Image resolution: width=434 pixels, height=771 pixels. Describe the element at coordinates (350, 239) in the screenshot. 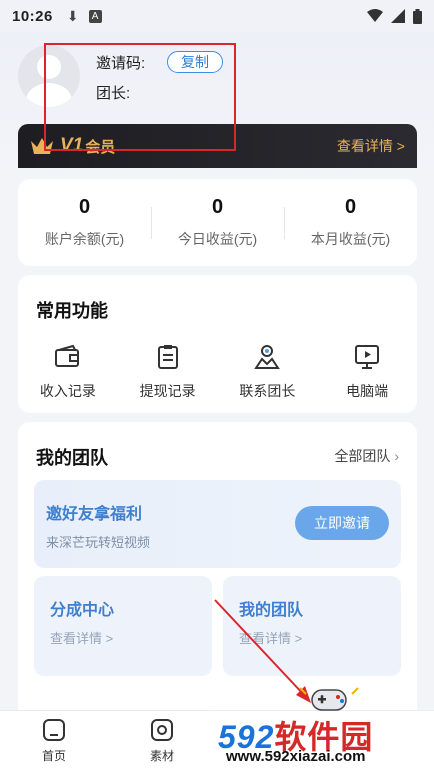

I see `stat-label: 本月收益(元)` at that location.